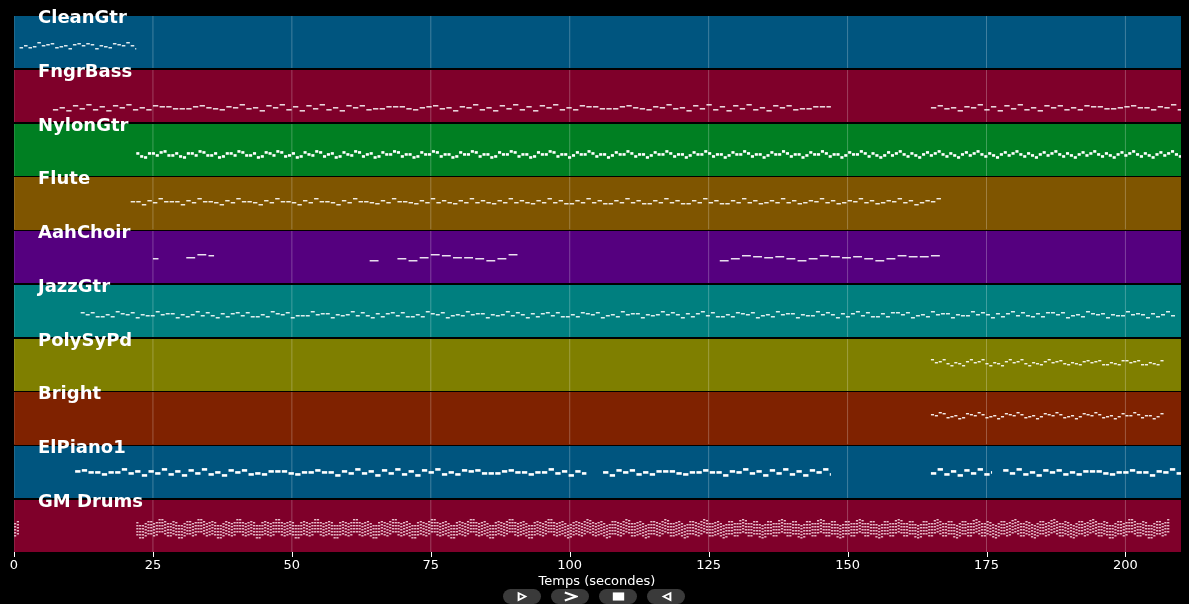 This screenshot has width=1189, height=604. Describe the element at coordinates (709, 565) in the screenshot. I see `tick-label: 125` at that location.